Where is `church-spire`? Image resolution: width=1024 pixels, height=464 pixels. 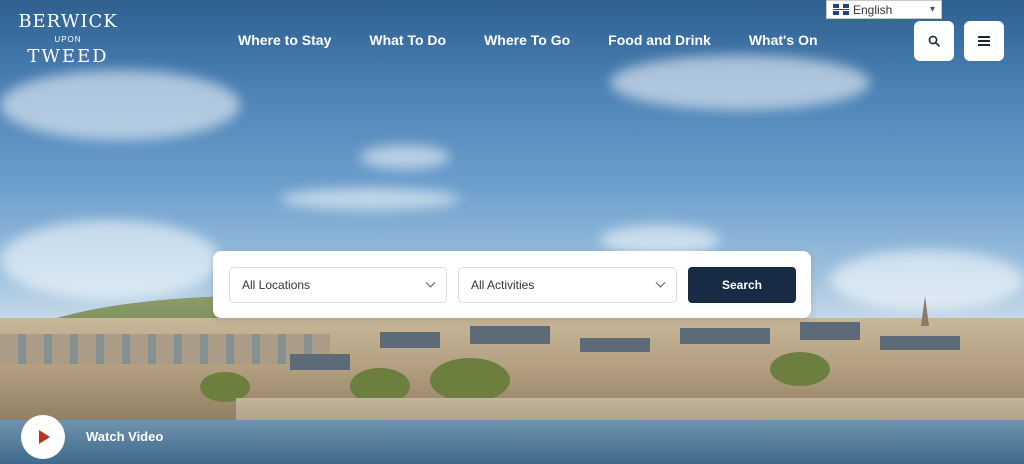
church-spire is located at coordinates (925, 311).